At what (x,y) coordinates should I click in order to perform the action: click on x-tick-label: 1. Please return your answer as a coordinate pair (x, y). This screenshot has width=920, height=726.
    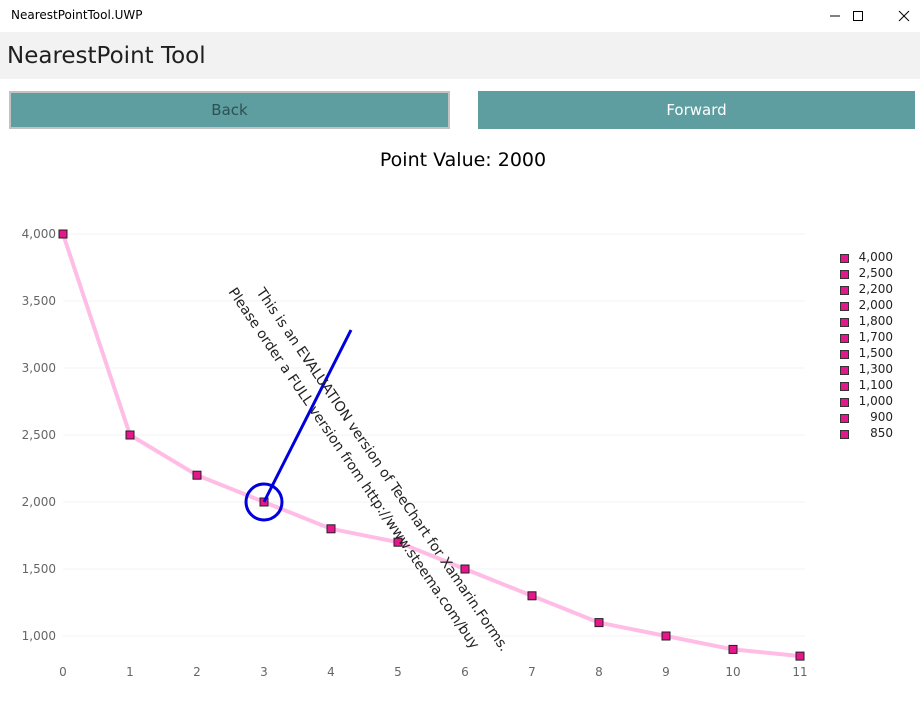
    Looking at the image, I should click on (130, 672).